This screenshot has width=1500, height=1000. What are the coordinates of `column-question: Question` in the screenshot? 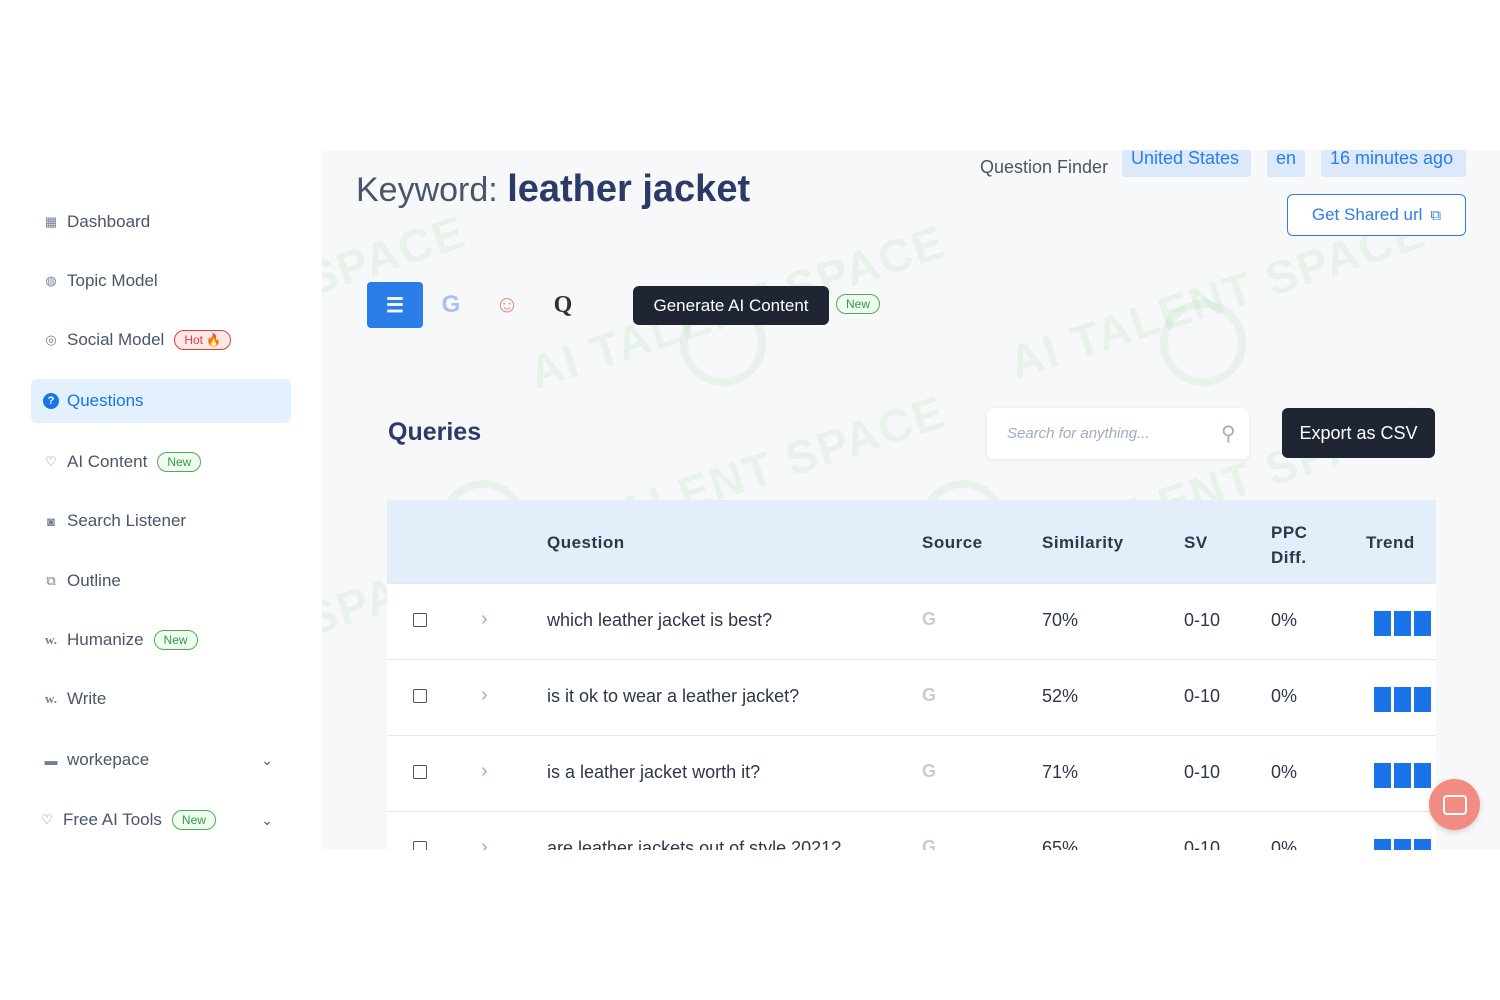 It's located at (586, 543).